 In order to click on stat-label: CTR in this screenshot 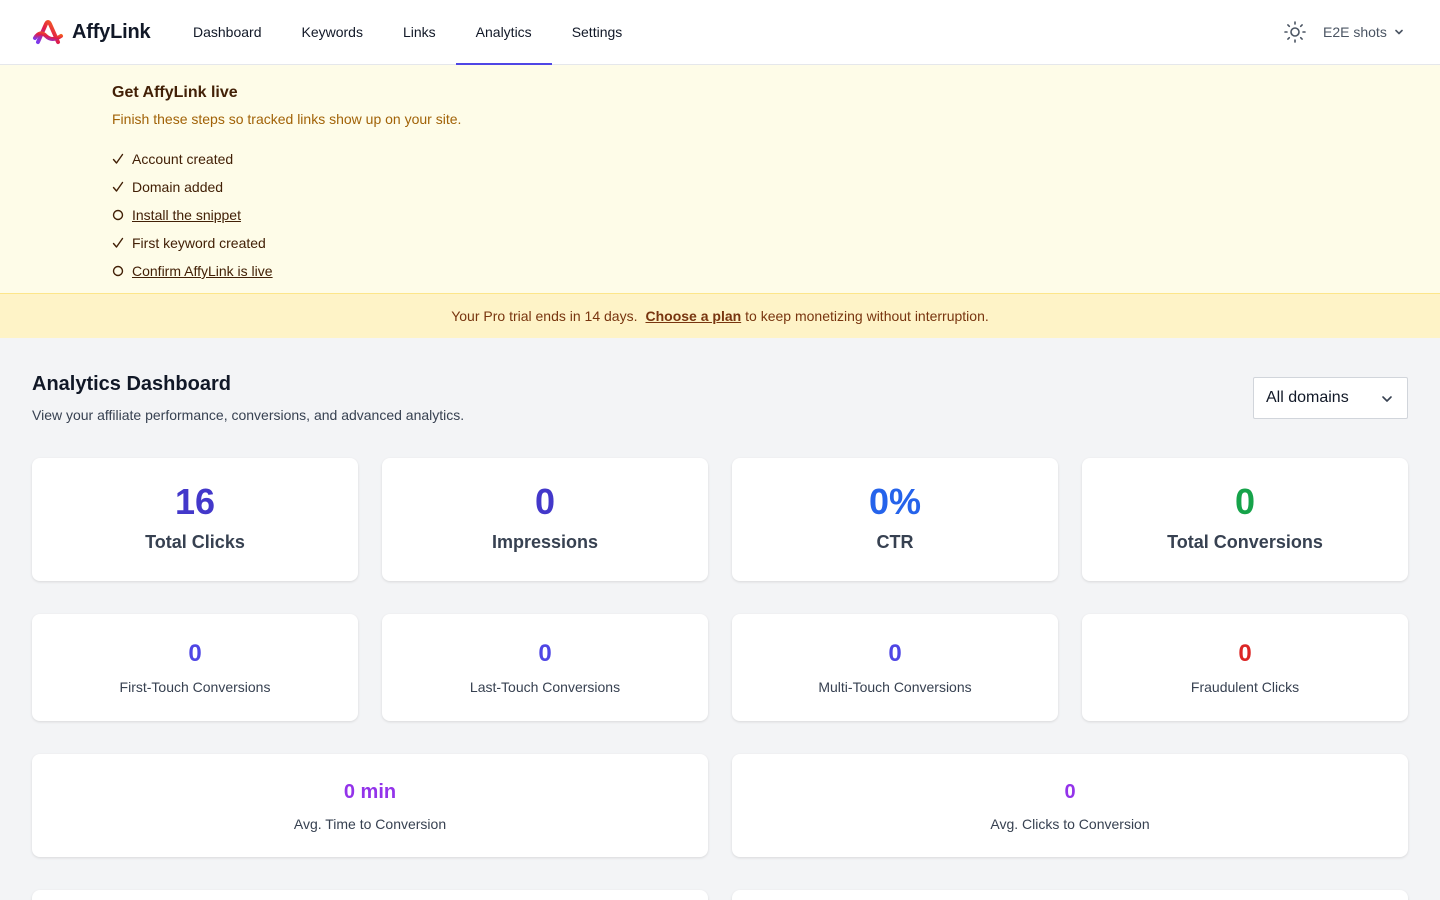, I will do `click(895, 542)`.